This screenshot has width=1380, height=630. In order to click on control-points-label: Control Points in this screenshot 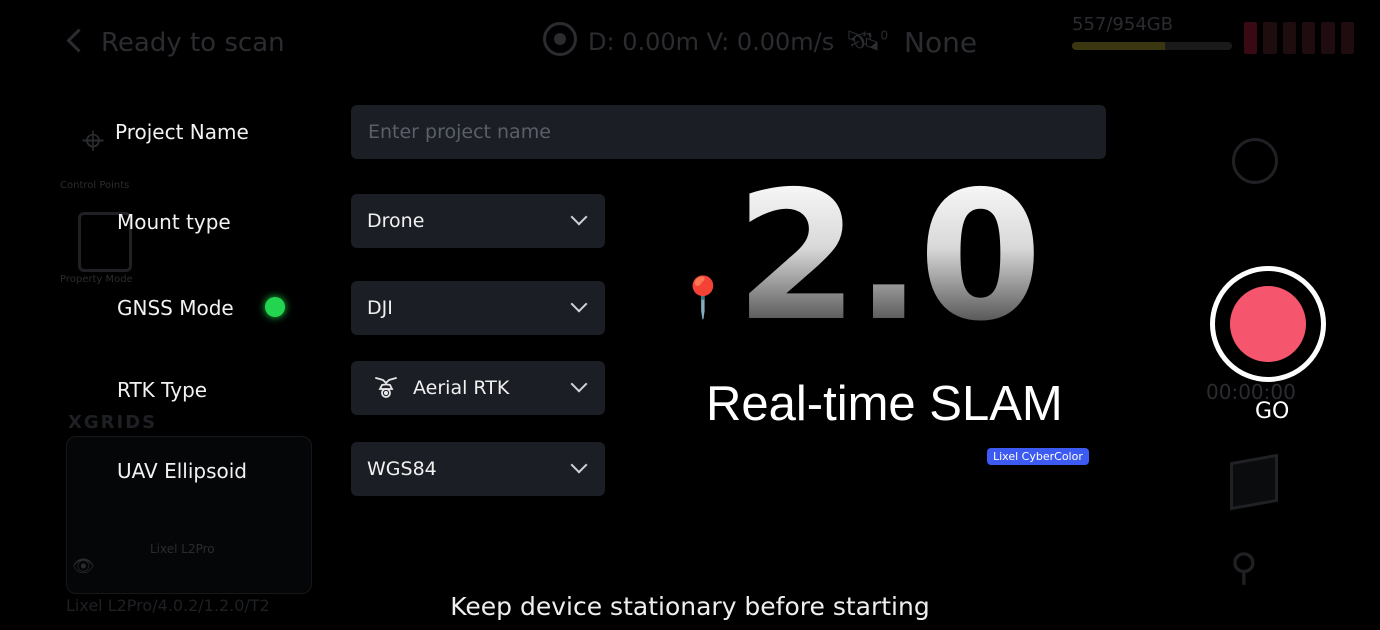, I will do `click(95, 185)`.